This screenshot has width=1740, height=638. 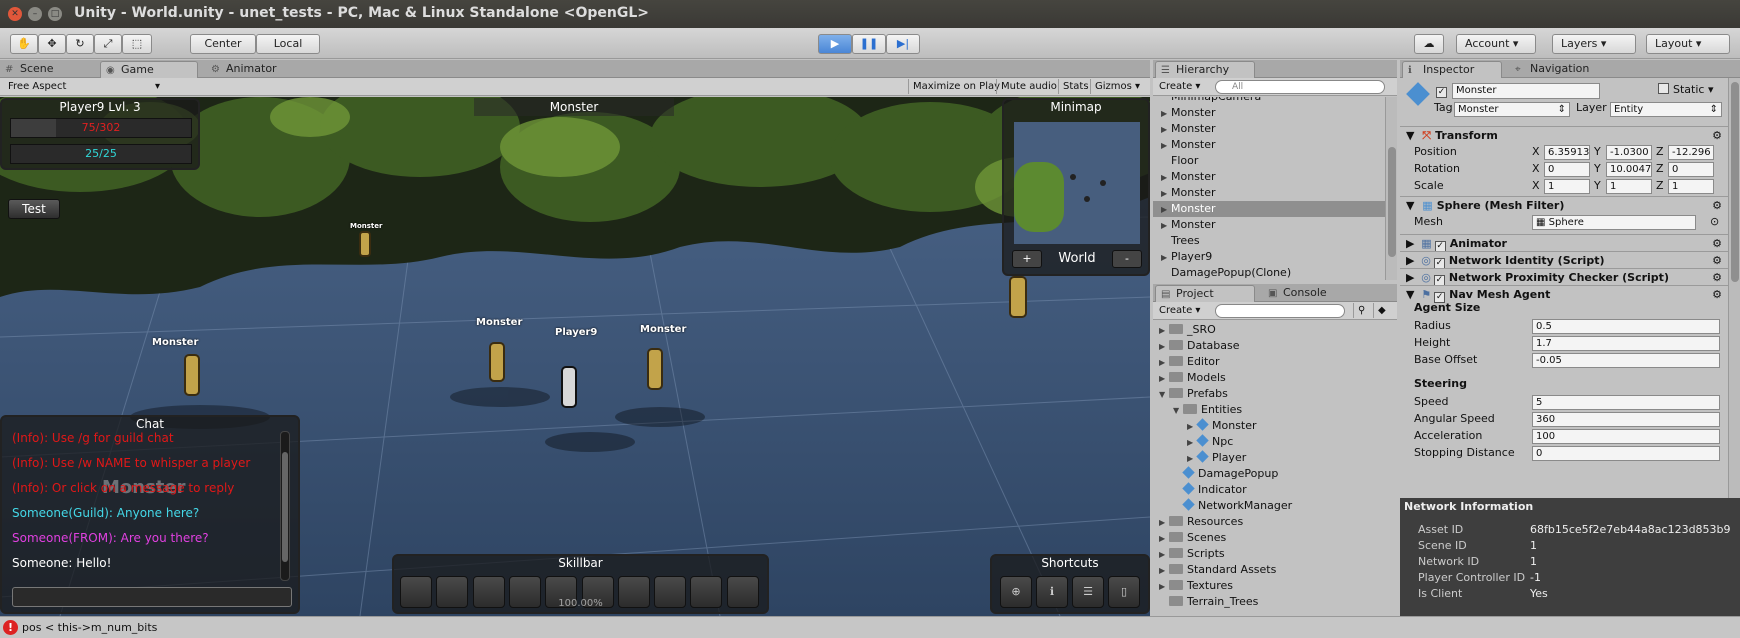 I want to click on layer-dropdown: Entity ⇕, so click(x=1666, y=109).